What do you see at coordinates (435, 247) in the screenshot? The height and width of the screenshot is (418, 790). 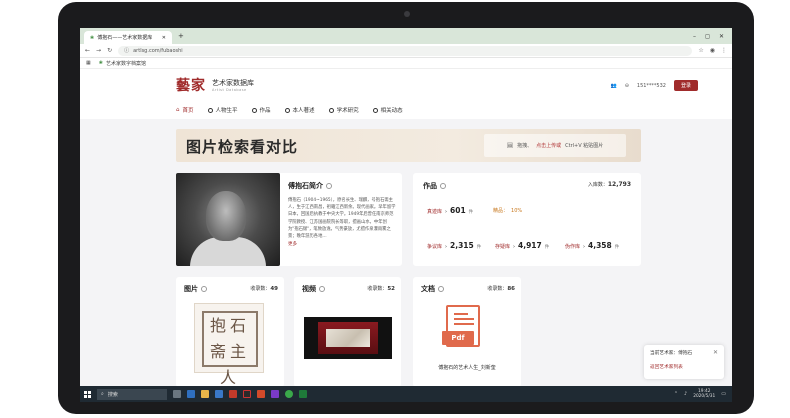 I see `stat-label: 争议库` at bounding box center [435, 247].